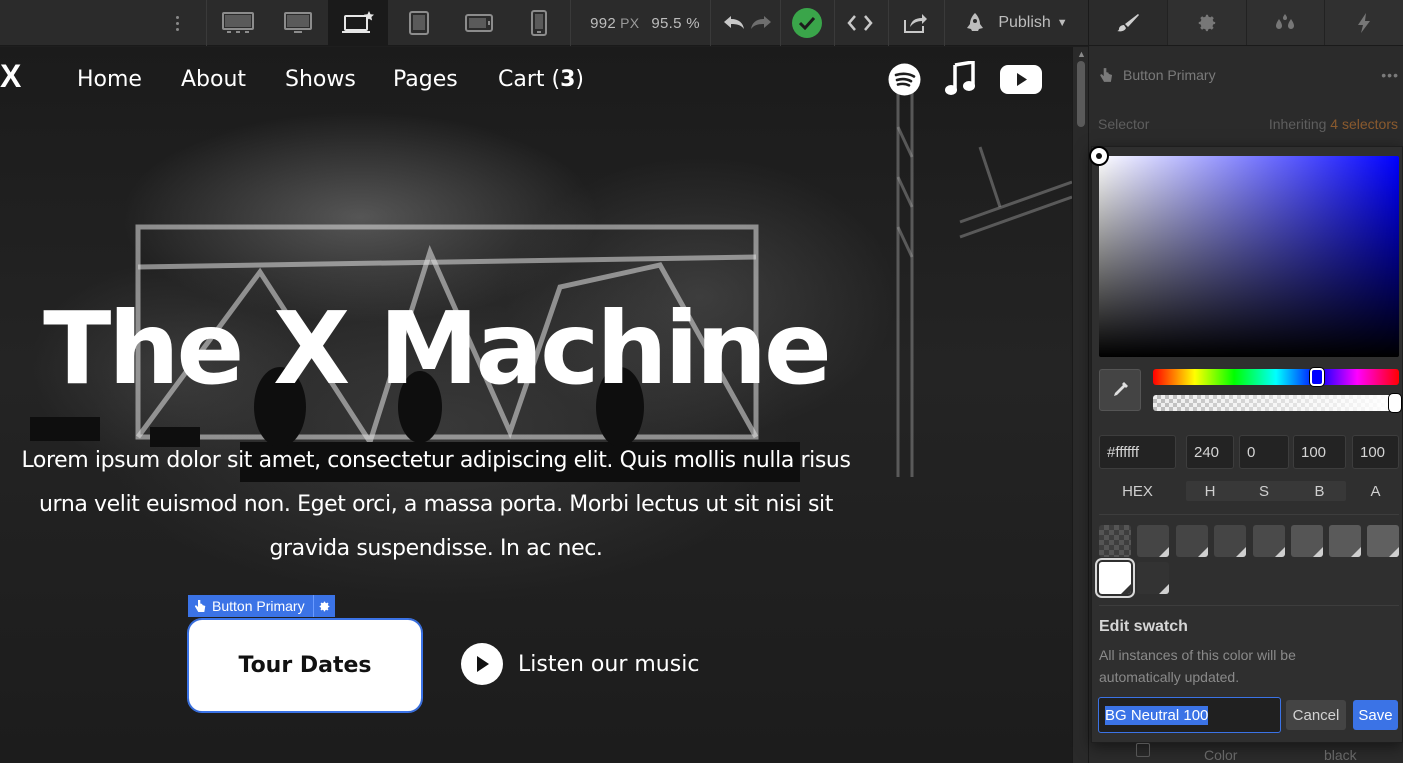  I want to click on element-settings-gear-icon, so click(323, 606).